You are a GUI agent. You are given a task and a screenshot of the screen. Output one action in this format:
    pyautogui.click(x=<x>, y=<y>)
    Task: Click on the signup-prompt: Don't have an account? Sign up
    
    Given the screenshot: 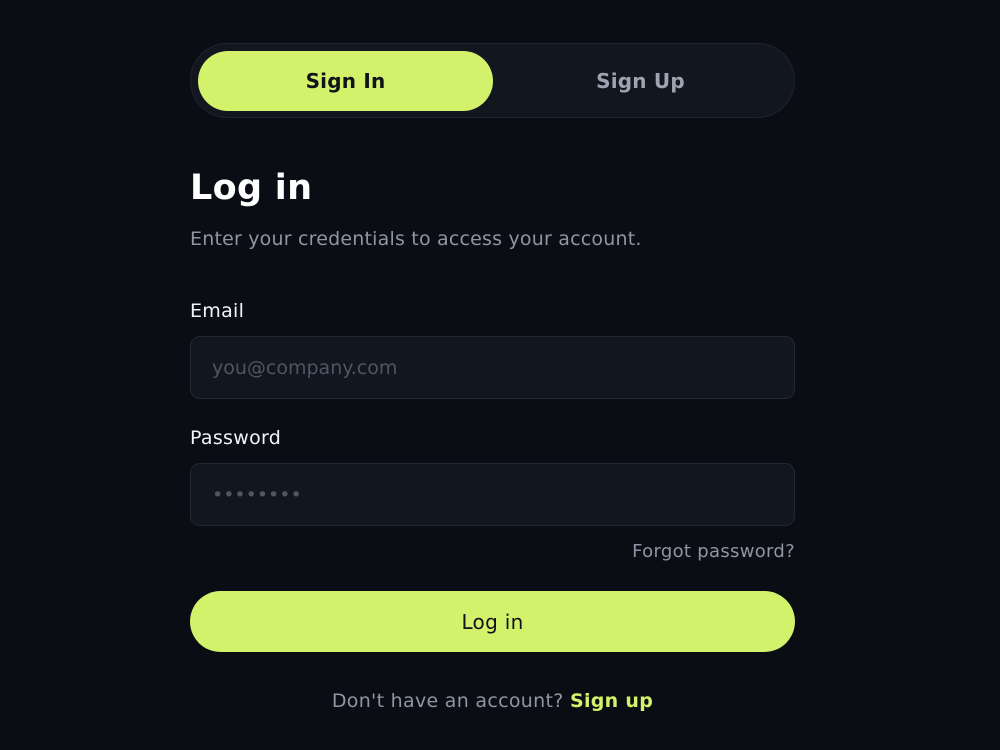 What is the action you would take?
    pyautogui.click(x=492, y=701)
    